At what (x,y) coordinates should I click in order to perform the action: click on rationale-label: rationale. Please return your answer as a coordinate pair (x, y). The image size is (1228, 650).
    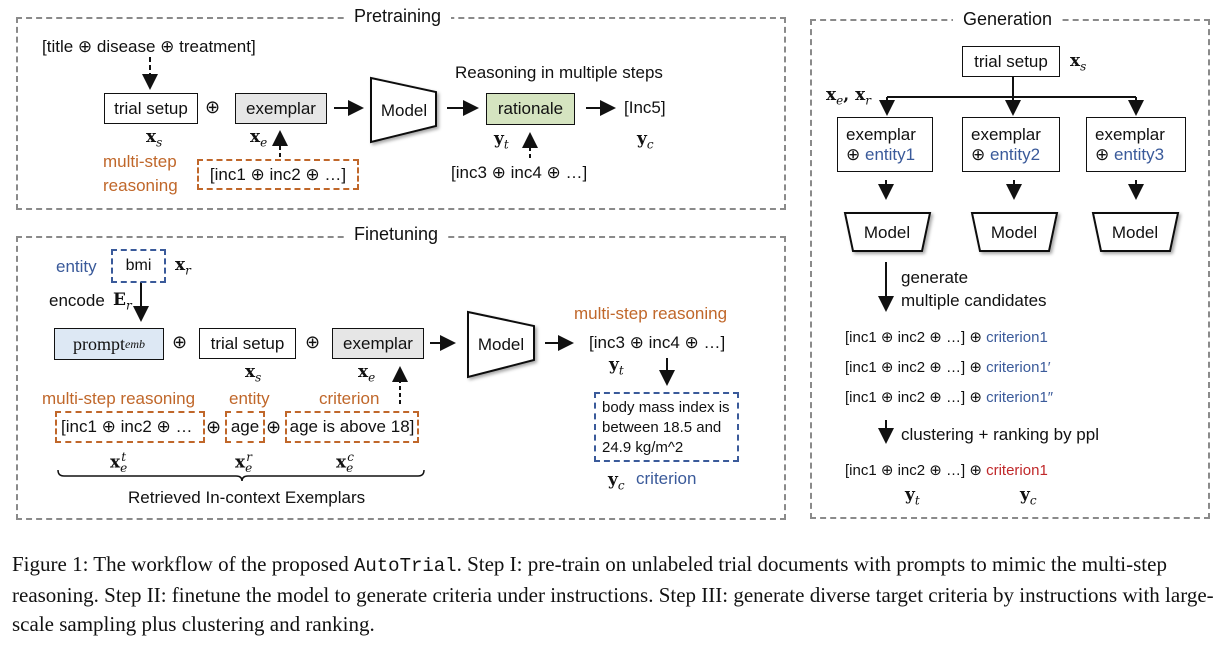
    Looking at the image, I should click on (530, 108).